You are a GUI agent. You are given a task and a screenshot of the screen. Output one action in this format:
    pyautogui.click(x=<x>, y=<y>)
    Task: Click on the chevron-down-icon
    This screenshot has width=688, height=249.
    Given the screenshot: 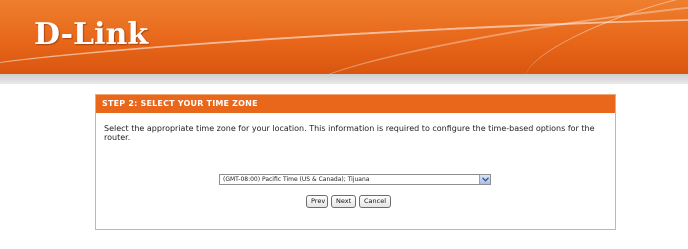 What is the action you would take?
    pyautogui.click(x=484, y=179)
    